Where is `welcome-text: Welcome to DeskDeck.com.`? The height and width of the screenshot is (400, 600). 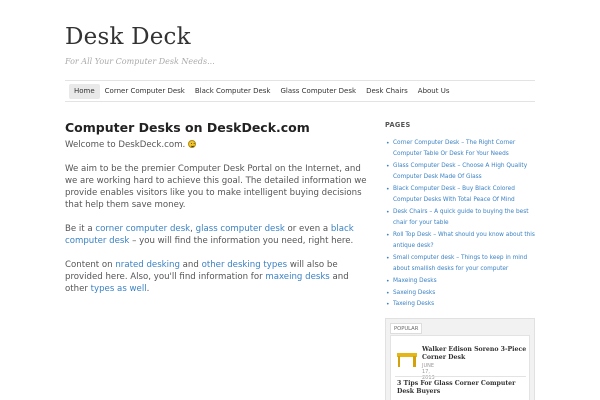
welcome-text: Welcome to DeskDeck.com. is located at coordinates (125, 145).